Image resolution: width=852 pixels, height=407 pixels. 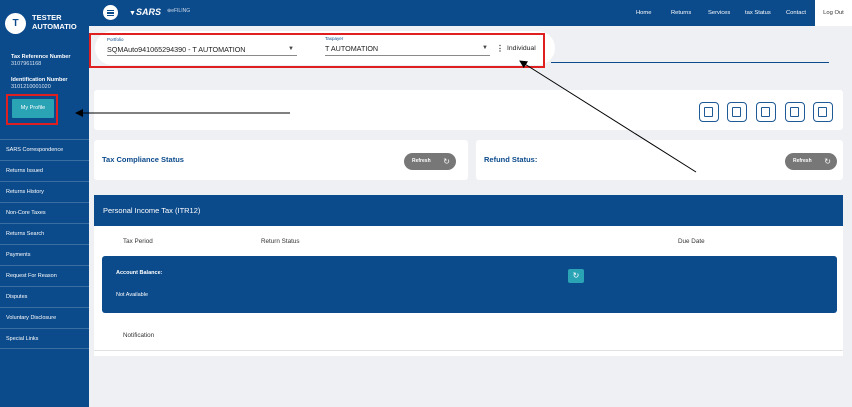 What do you see at coordinates (737, 112) in the screenshot?
I see `id-card-icon` at bounding box center [737, 112].